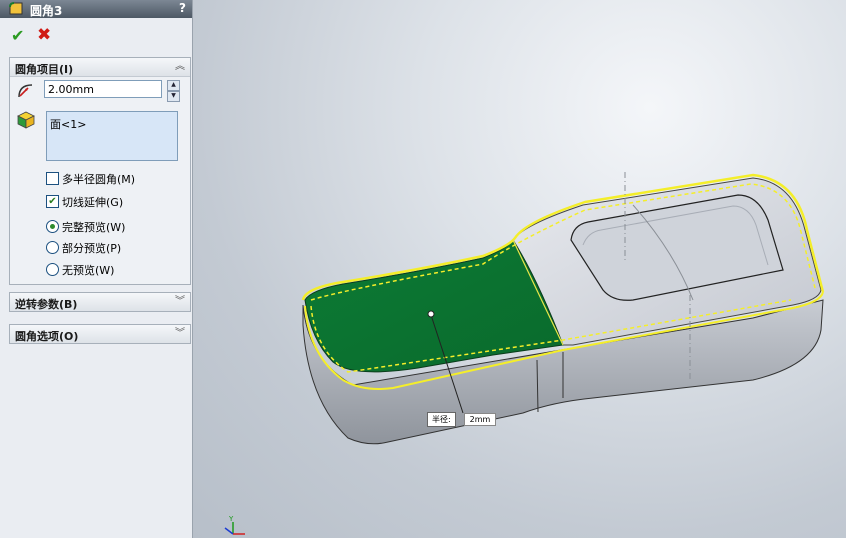 This screenshot has width=846, height=538. What do you see at coordinates (431, 314) in the screenshot?
I see `radius-handle` at bounding box center [431, 314].